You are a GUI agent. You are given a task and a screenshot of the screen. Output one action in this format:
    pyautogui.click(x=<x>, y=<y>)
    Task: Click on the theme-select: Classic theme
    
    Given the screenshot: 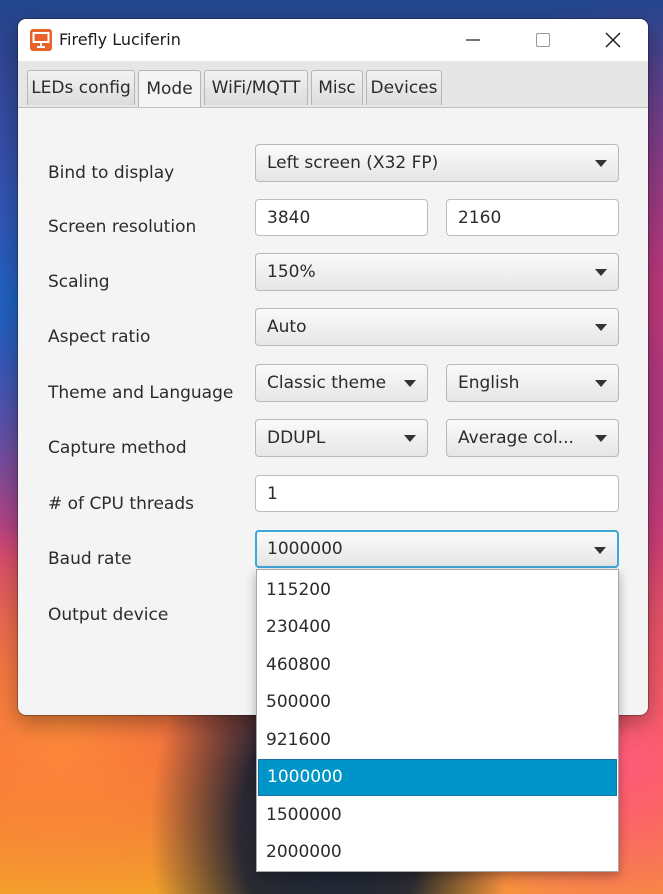 What is the action you would take?
    pyautogui.click(x=341, y=383)
    